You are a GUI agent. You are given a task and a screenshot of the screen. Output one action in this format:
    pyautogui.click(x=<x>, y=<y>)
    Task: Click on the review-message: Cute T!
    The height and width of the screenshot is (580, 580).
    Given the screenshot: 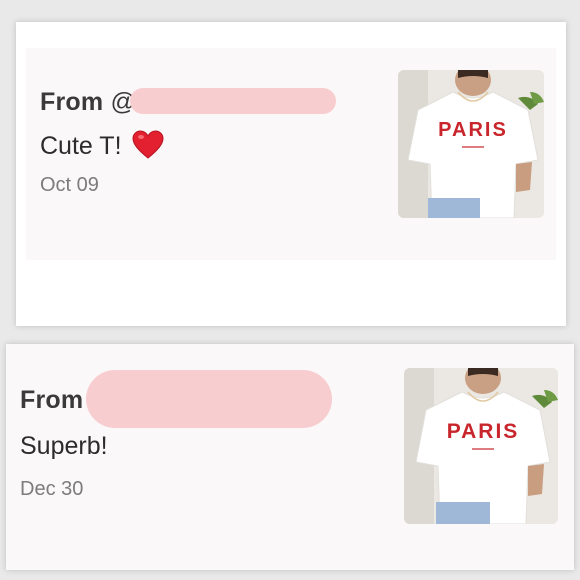 What is the action you would take?
    pyautogui.click(x=102, y=145)
    